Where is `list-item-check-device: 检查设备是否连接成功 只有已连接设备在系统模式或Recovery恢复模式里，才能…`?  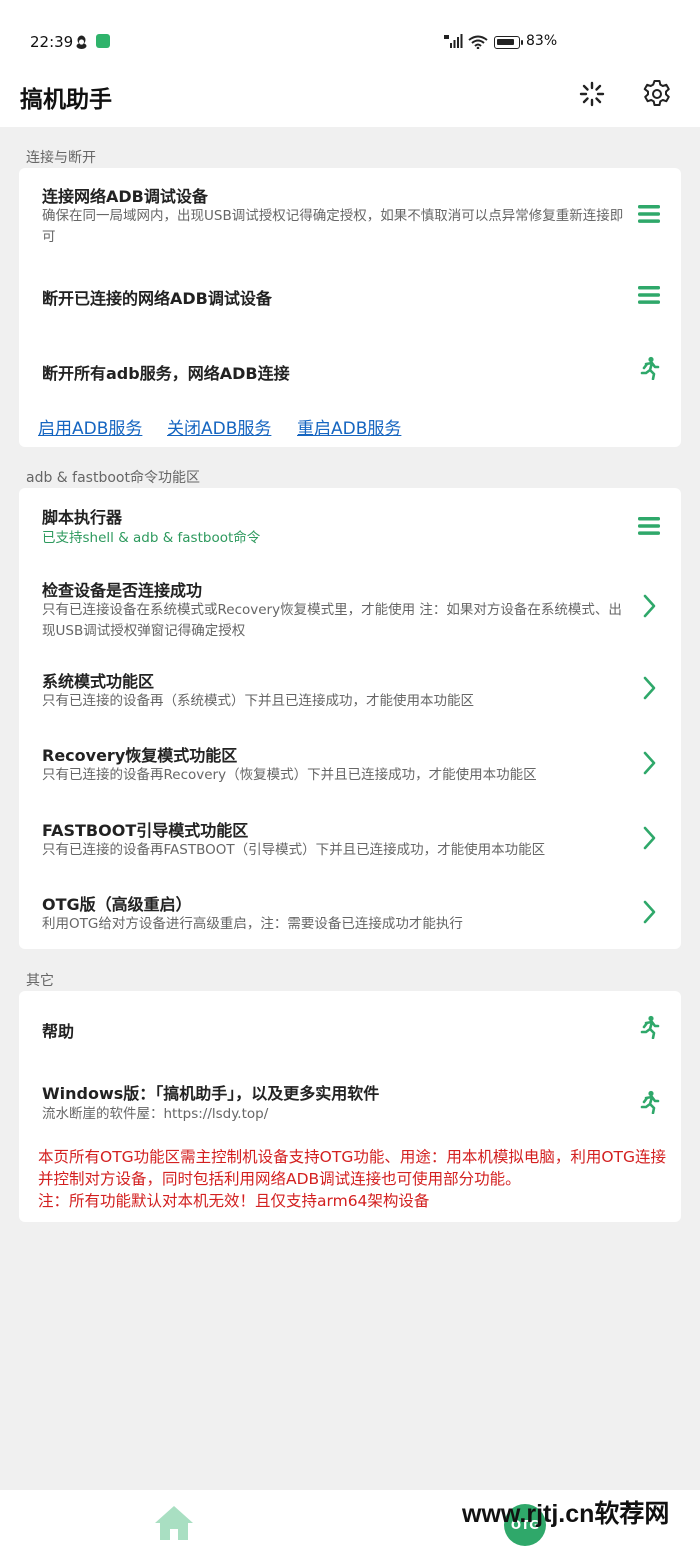 list-item-check-device: 检查设备是否连接成功 只有已连接设备在系统模式或Recovery恢复模式里，才能… is located at coordinates (350, 605).